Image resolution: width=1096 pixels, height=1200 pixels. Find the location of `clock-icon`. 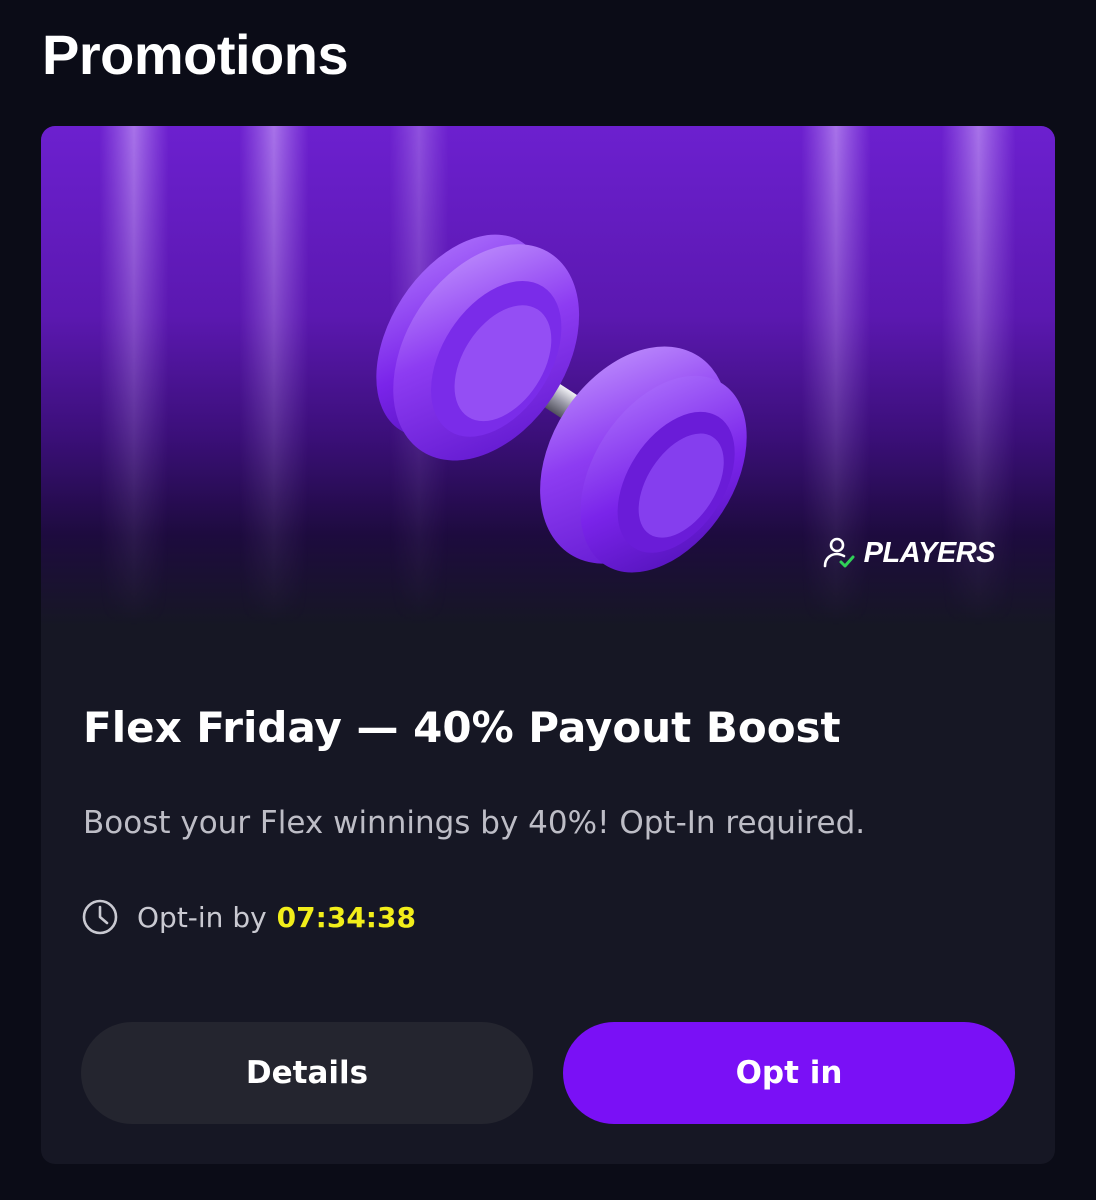

clock-icon is located at coordinates (100, 917).